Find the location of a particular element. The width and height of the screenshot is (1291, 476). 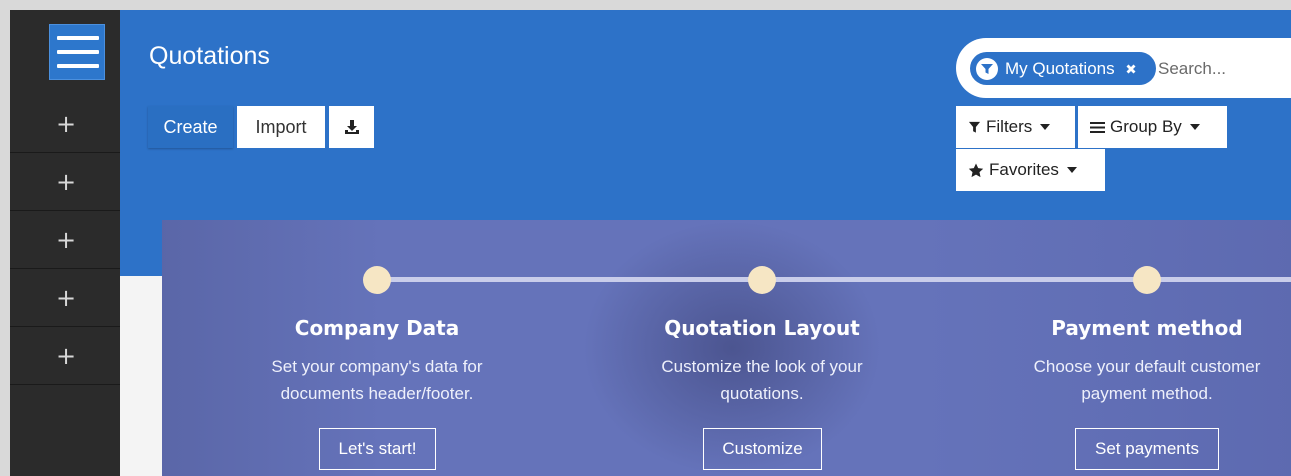

favorites-dropdown: Favorites is located at coordinates (1030, 170).